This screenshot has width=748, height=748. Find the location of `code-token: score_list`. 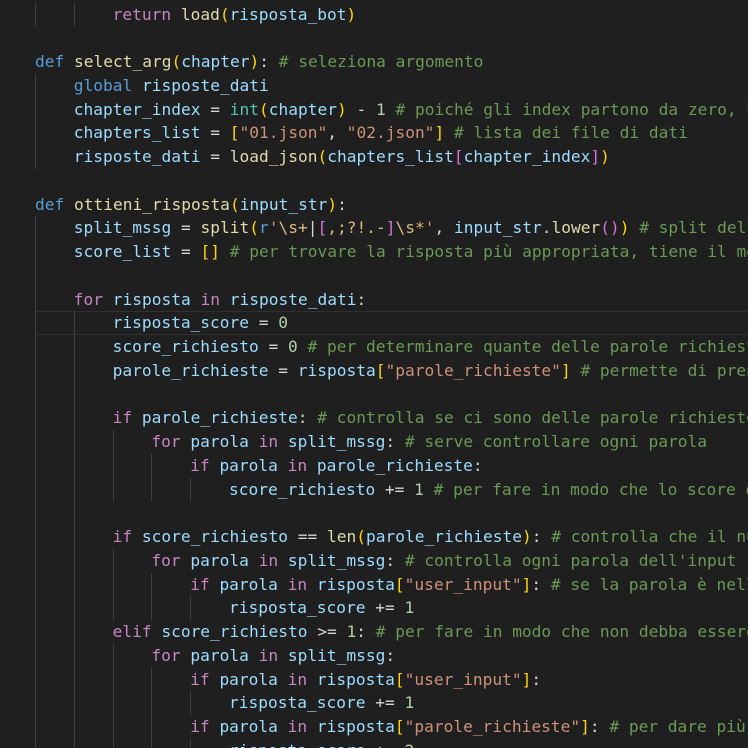

code-token: score_list is located at coordinates (122, 251).